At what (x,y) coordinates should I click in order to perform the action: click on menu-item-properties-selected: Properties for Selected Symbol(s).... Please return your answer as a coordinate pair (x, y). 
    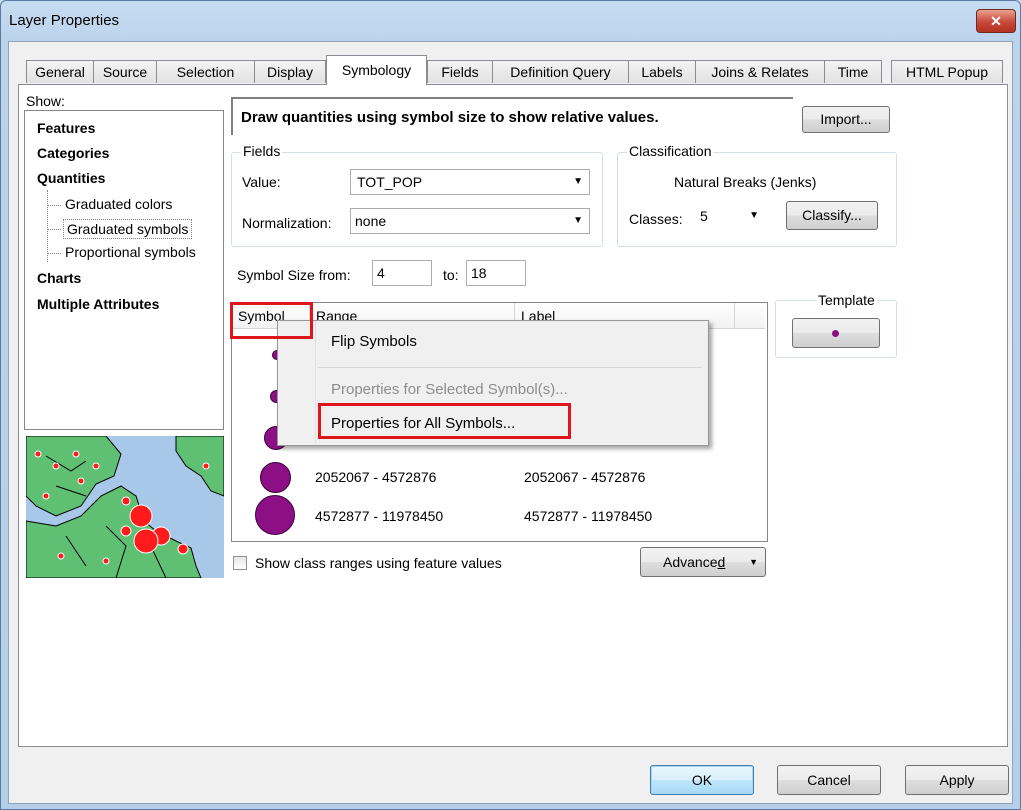
    Looking at the image, I should click on (449, 389).